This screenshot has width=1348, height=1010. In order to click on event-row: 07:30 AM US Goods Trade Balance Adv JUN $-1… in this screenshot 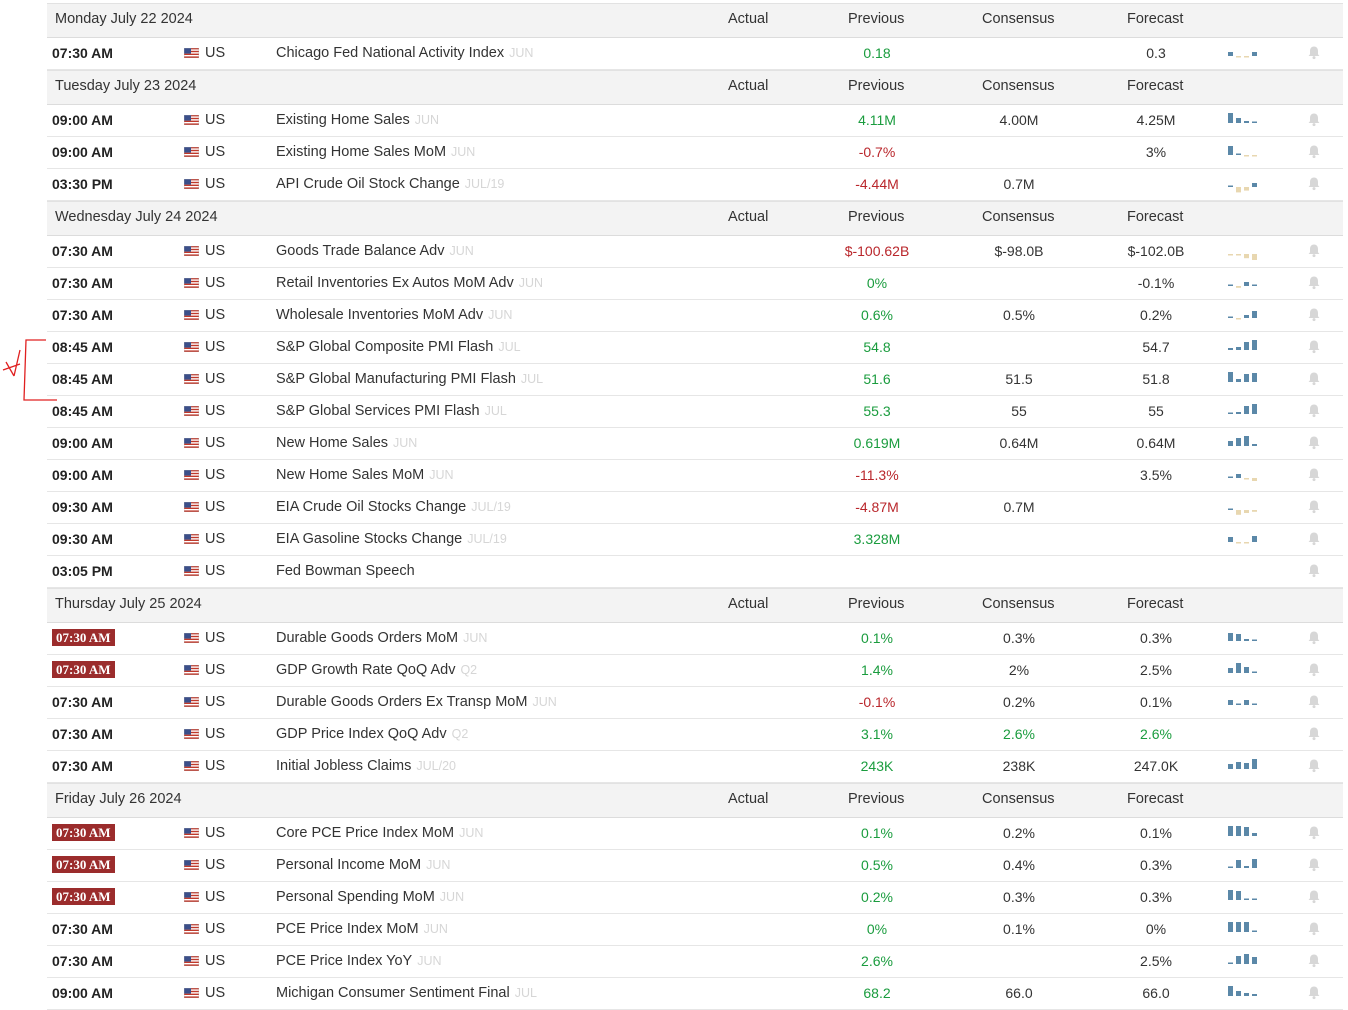, I will do `click(695, 252)`.